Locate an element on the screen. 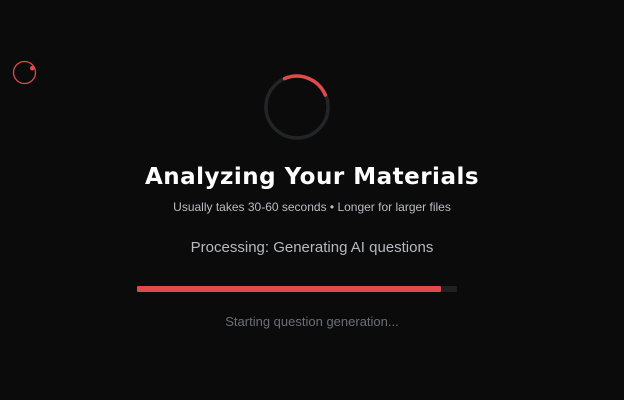 The height and width of the screenshot is (400, 624). page-title: Analyzing Your Materials is located at coordinates (312, 177).